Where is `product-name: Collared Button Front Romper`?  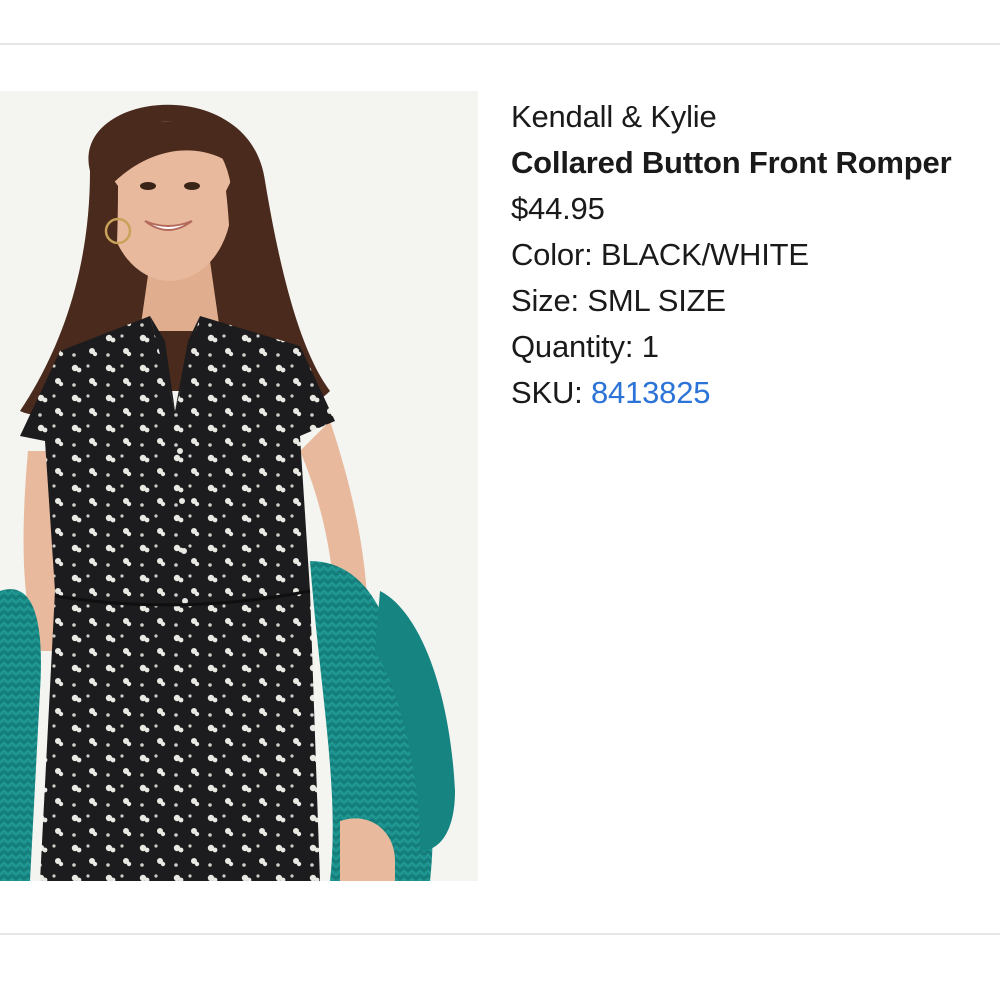 product-name: Collared Button Front Romper is located at coordinates (751, 163).